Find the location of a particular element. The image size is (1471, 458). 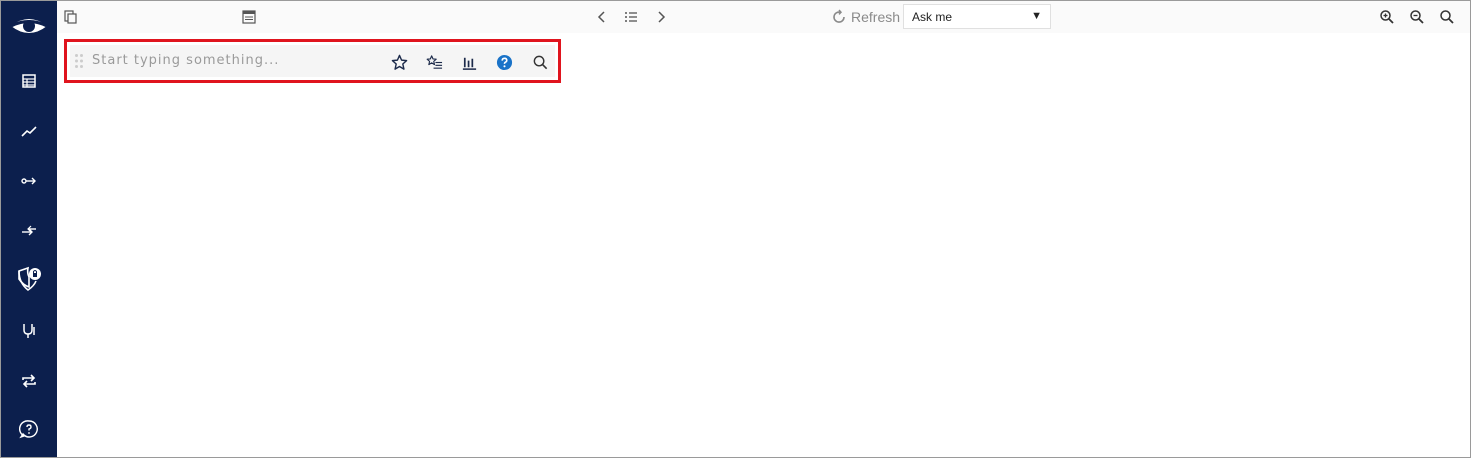

swap-arrows-icon is located at coordinates (29, 231).